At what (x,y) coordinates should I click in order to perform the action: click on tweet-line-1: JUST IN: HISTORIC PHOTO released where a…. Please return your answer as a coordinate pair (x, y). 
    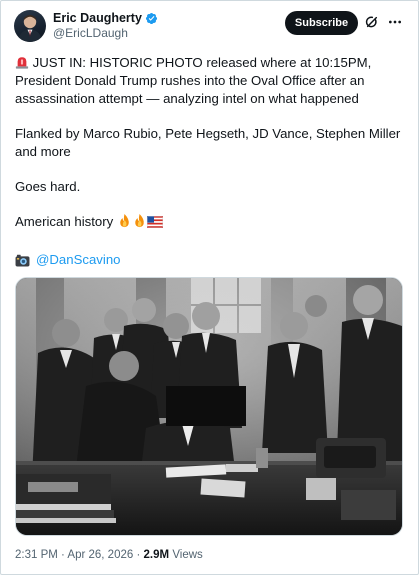
    Looking at the image, I should click on (193, 80).